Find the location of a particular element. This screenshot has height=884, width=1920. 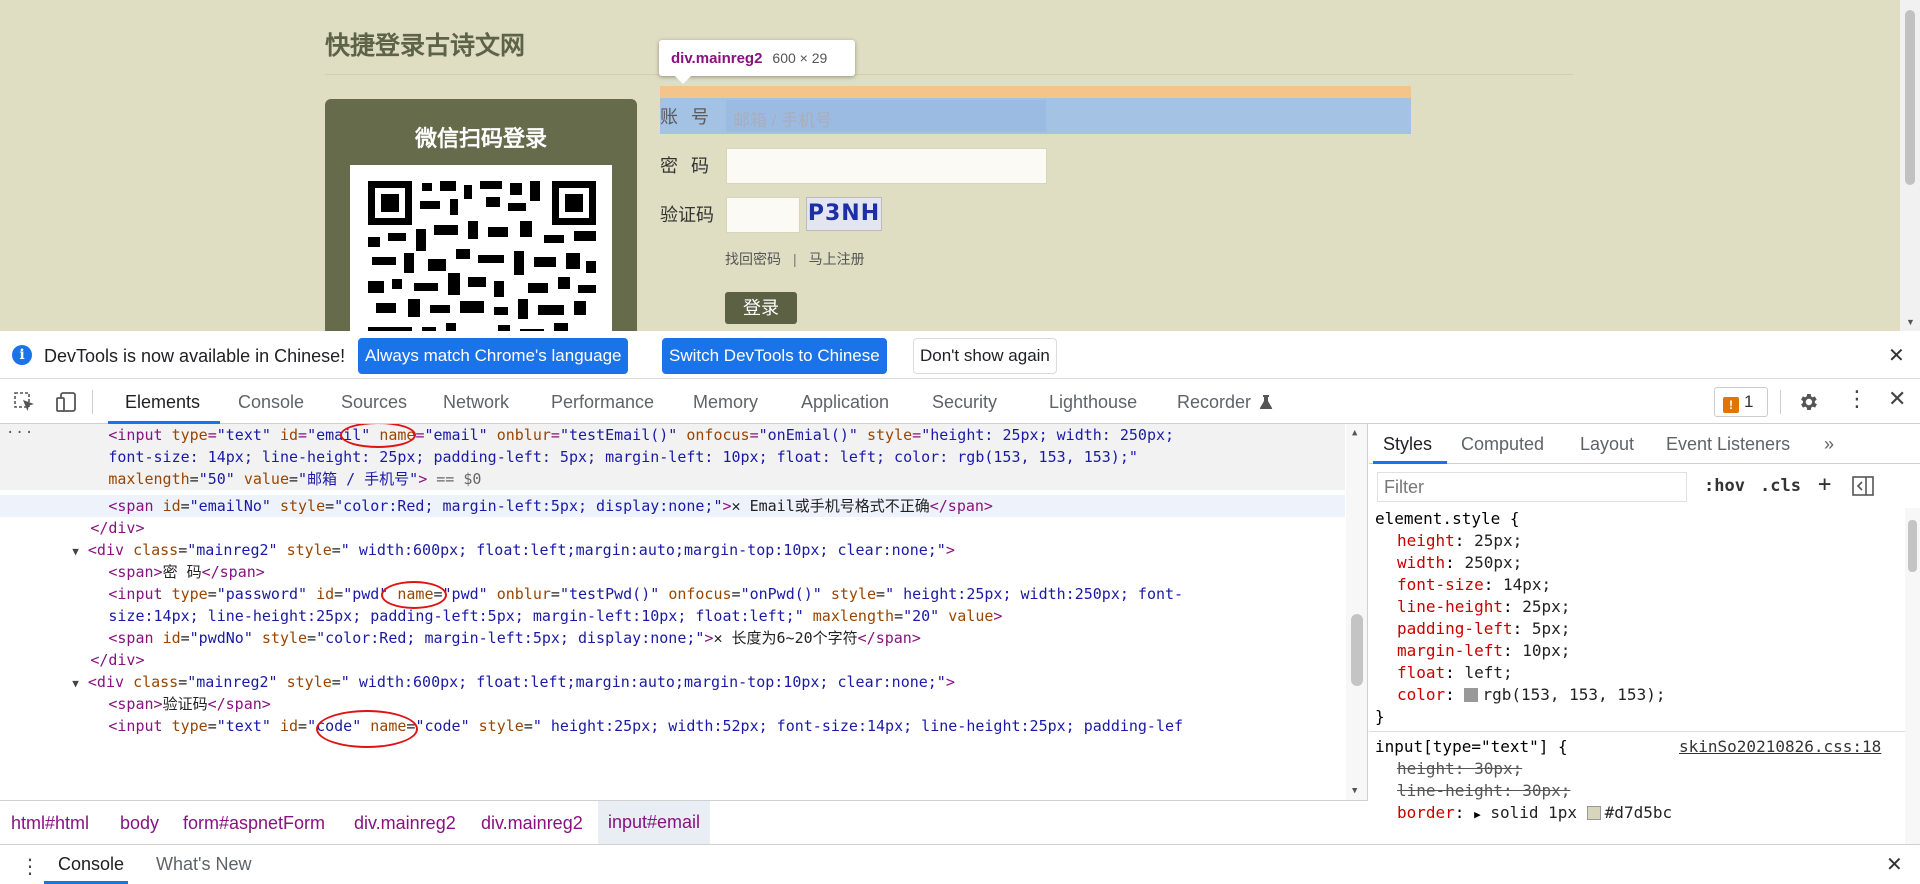

password-input is located at coordinates (886, 166).